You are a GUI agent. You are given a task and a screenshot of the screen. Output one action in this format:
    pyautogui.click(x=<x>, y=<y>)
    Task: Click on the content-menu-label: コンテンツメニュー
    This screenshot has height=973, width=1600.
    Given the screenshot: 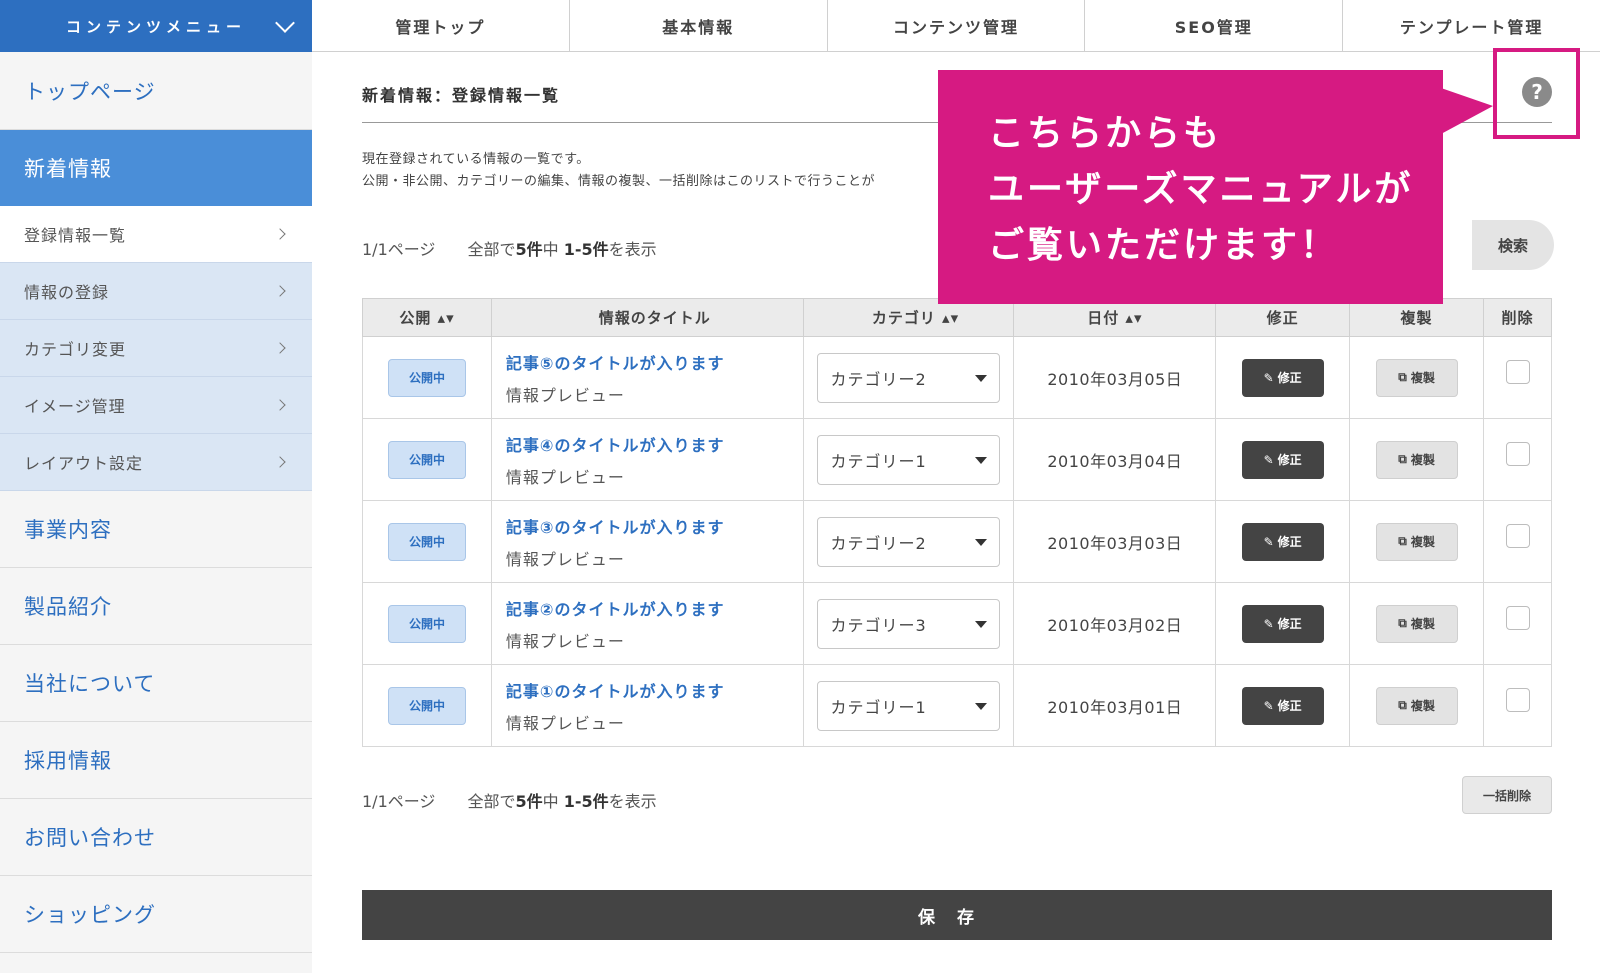 What is the action you would take?
    pyautogui.click(x=155, y=26)
    